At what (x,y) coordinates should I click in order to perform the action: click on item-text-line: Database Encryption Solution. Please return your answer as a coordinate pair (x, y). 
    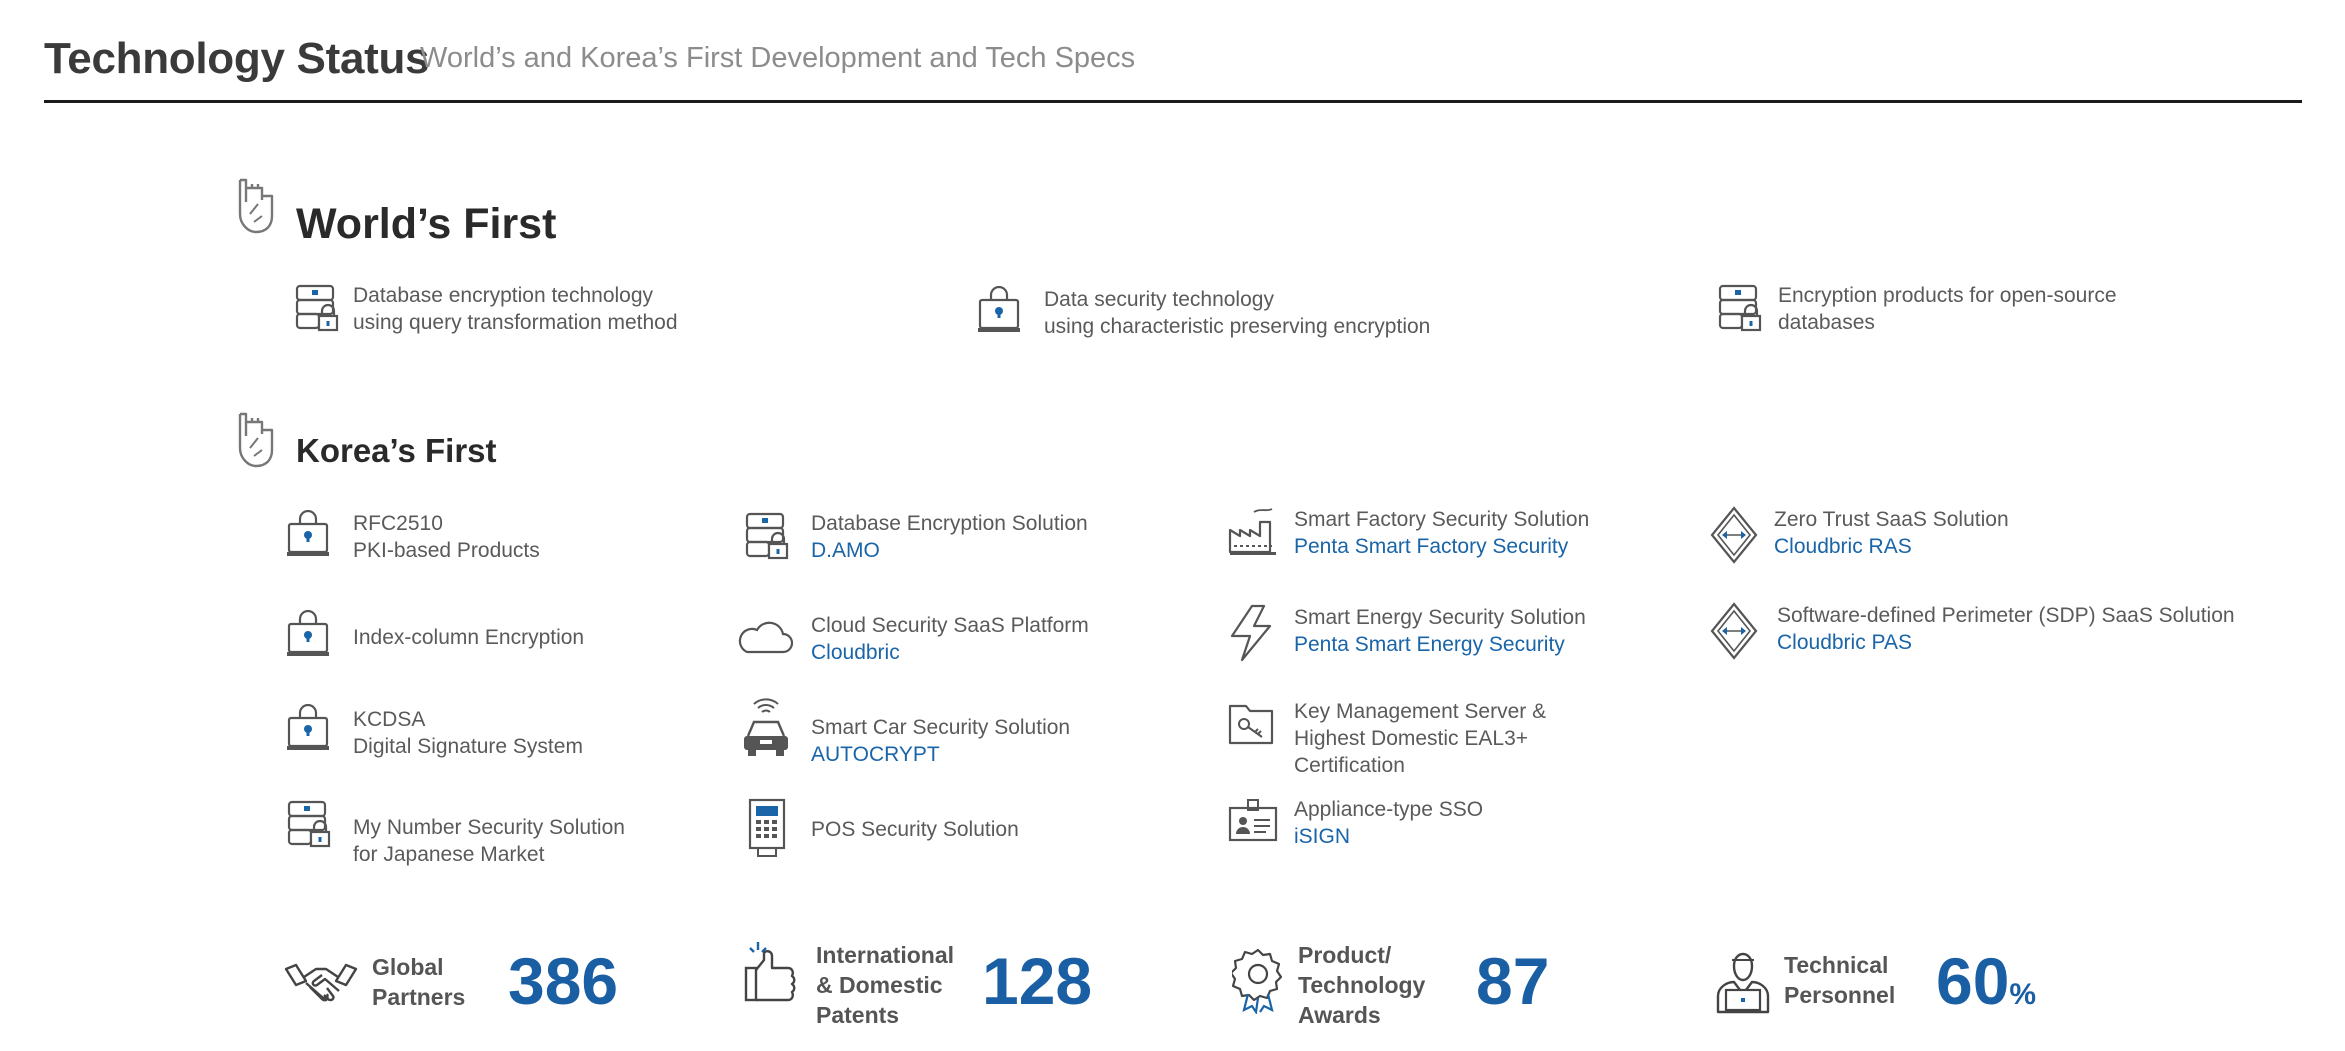
    Looking at the image, I should click on (949, 523).